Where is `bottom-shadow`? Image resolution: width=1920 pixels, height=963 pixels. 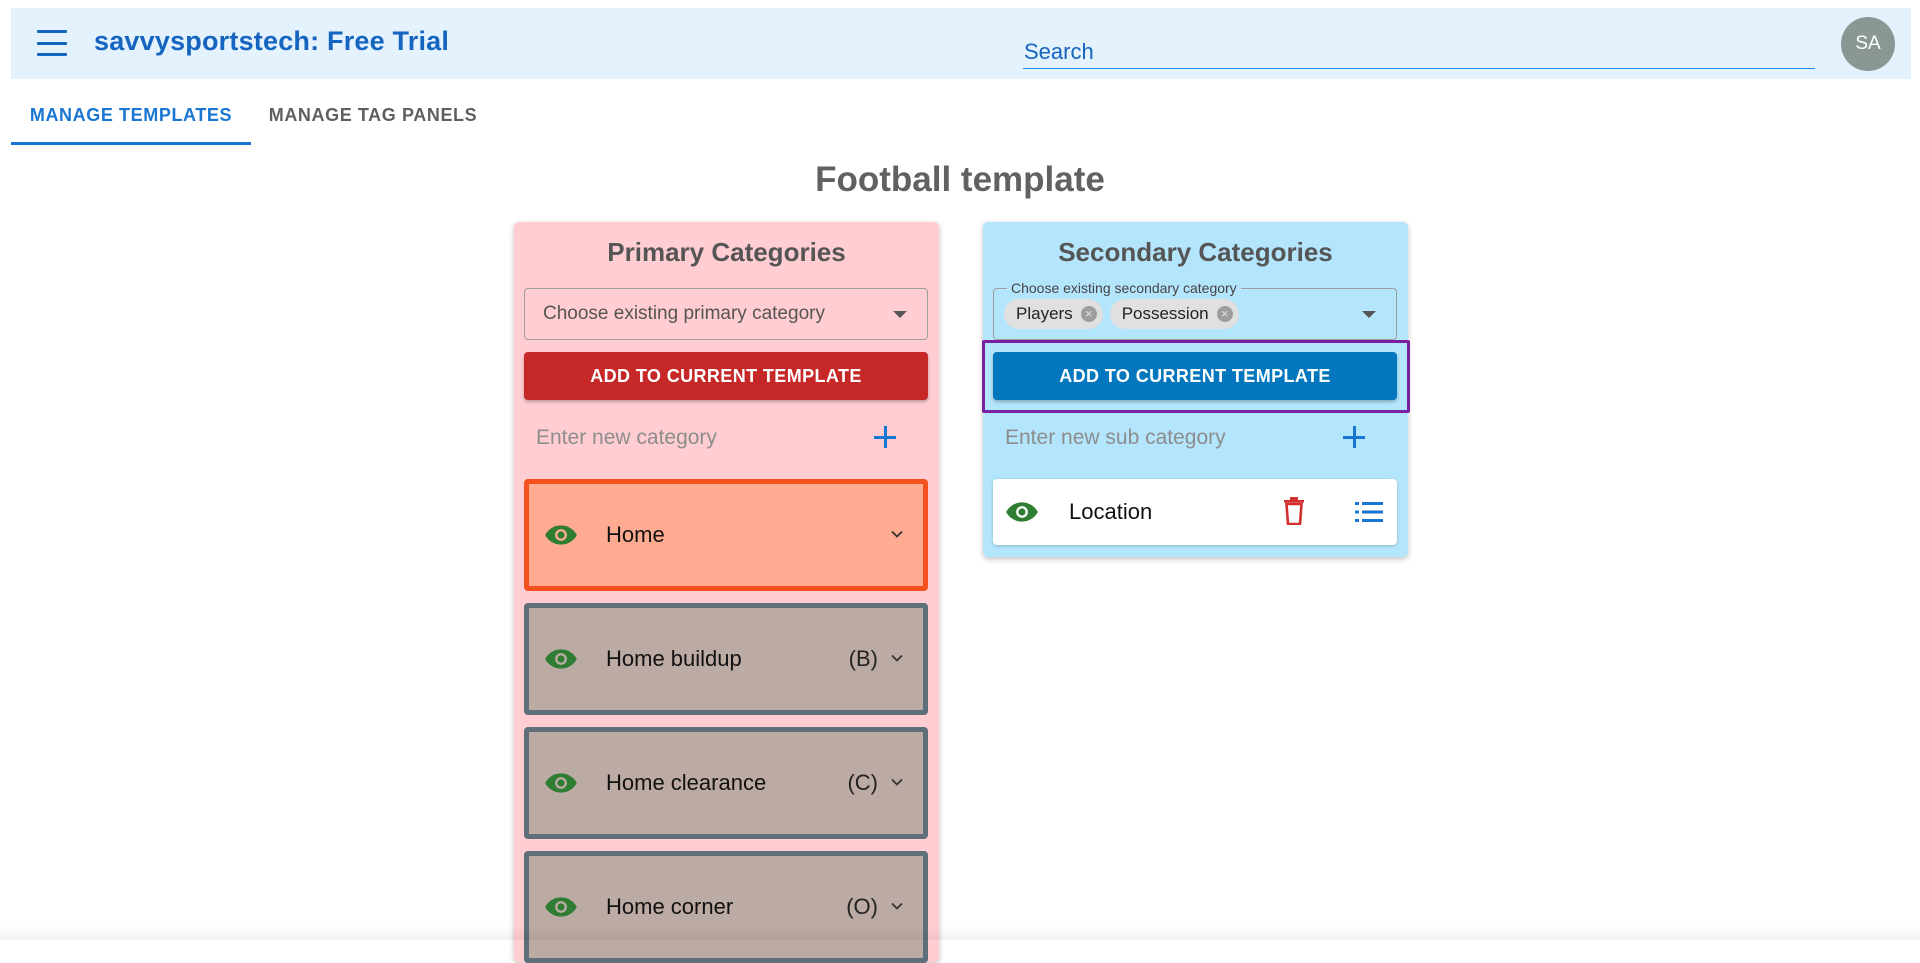 bottom-shadow is located at coordinates (960, 933).